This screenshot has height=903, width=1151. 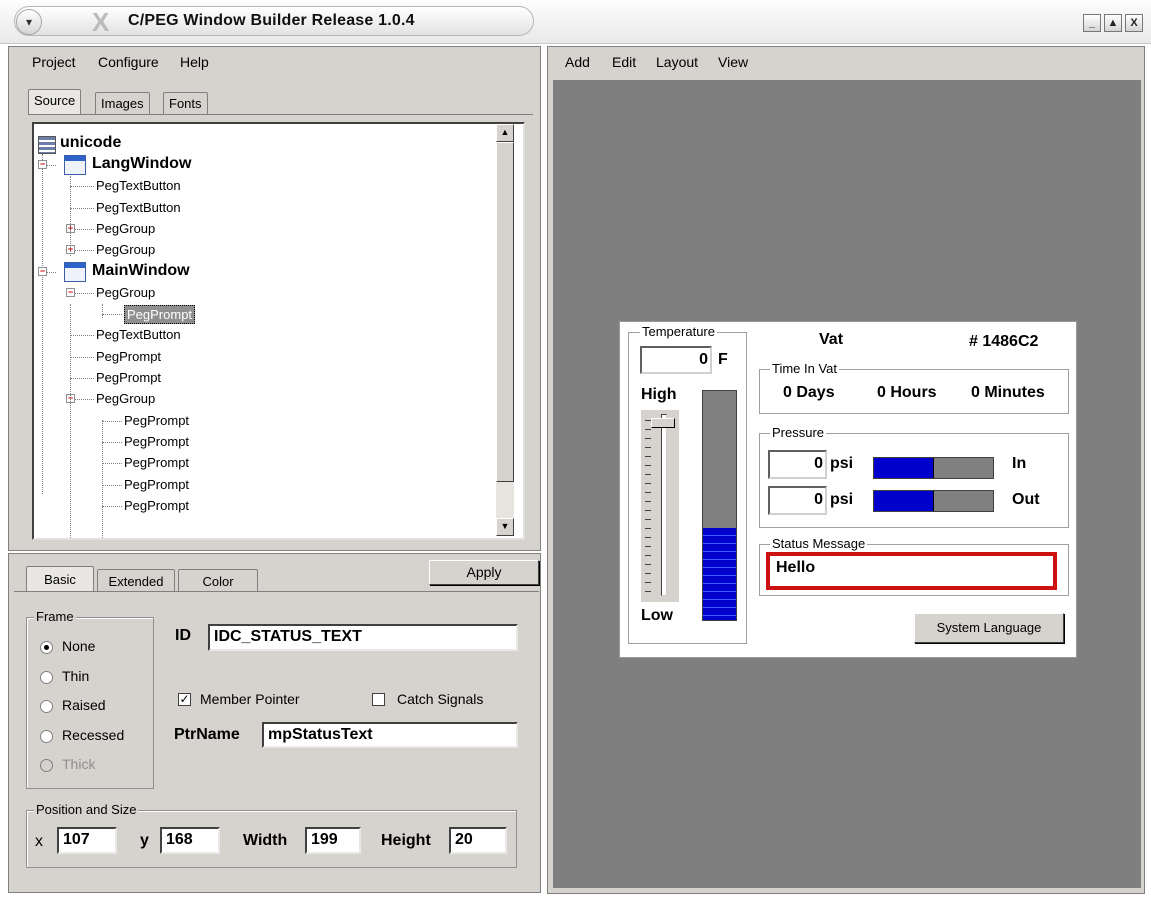 What do you see at coordinates (276, 591) in the screenshot?
I see `props-tab-divider` at bounding box center [276, 591].